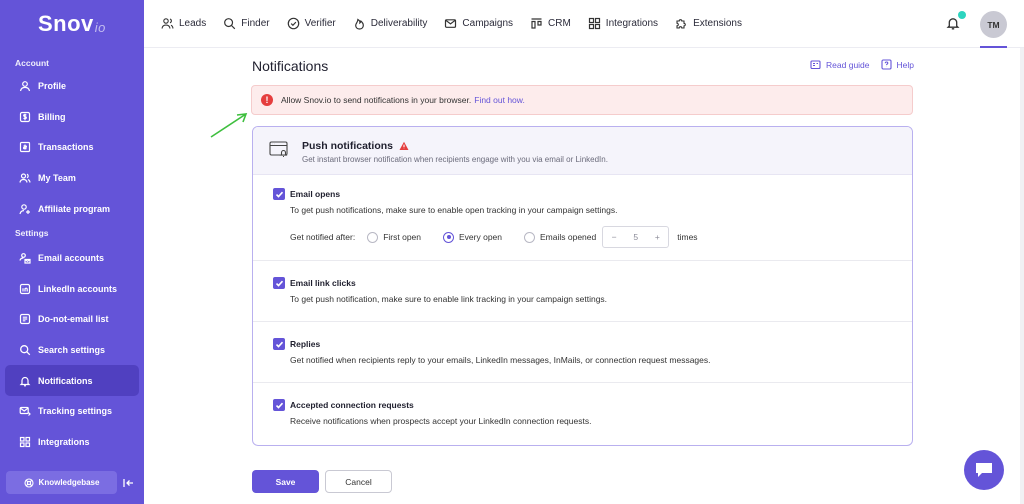 This screenshot has height=504, width=1024. I want to click on leads-icon, so click(167, 23).